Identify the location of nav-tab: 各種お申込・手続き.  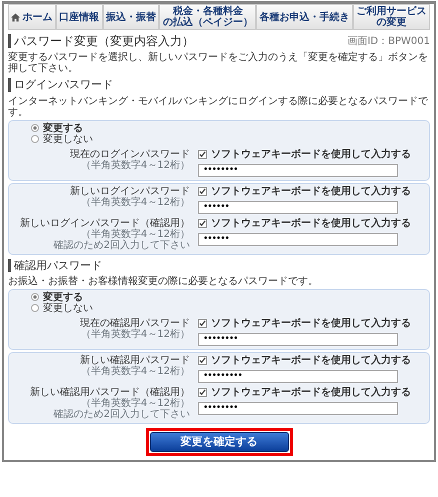
(305, 16).